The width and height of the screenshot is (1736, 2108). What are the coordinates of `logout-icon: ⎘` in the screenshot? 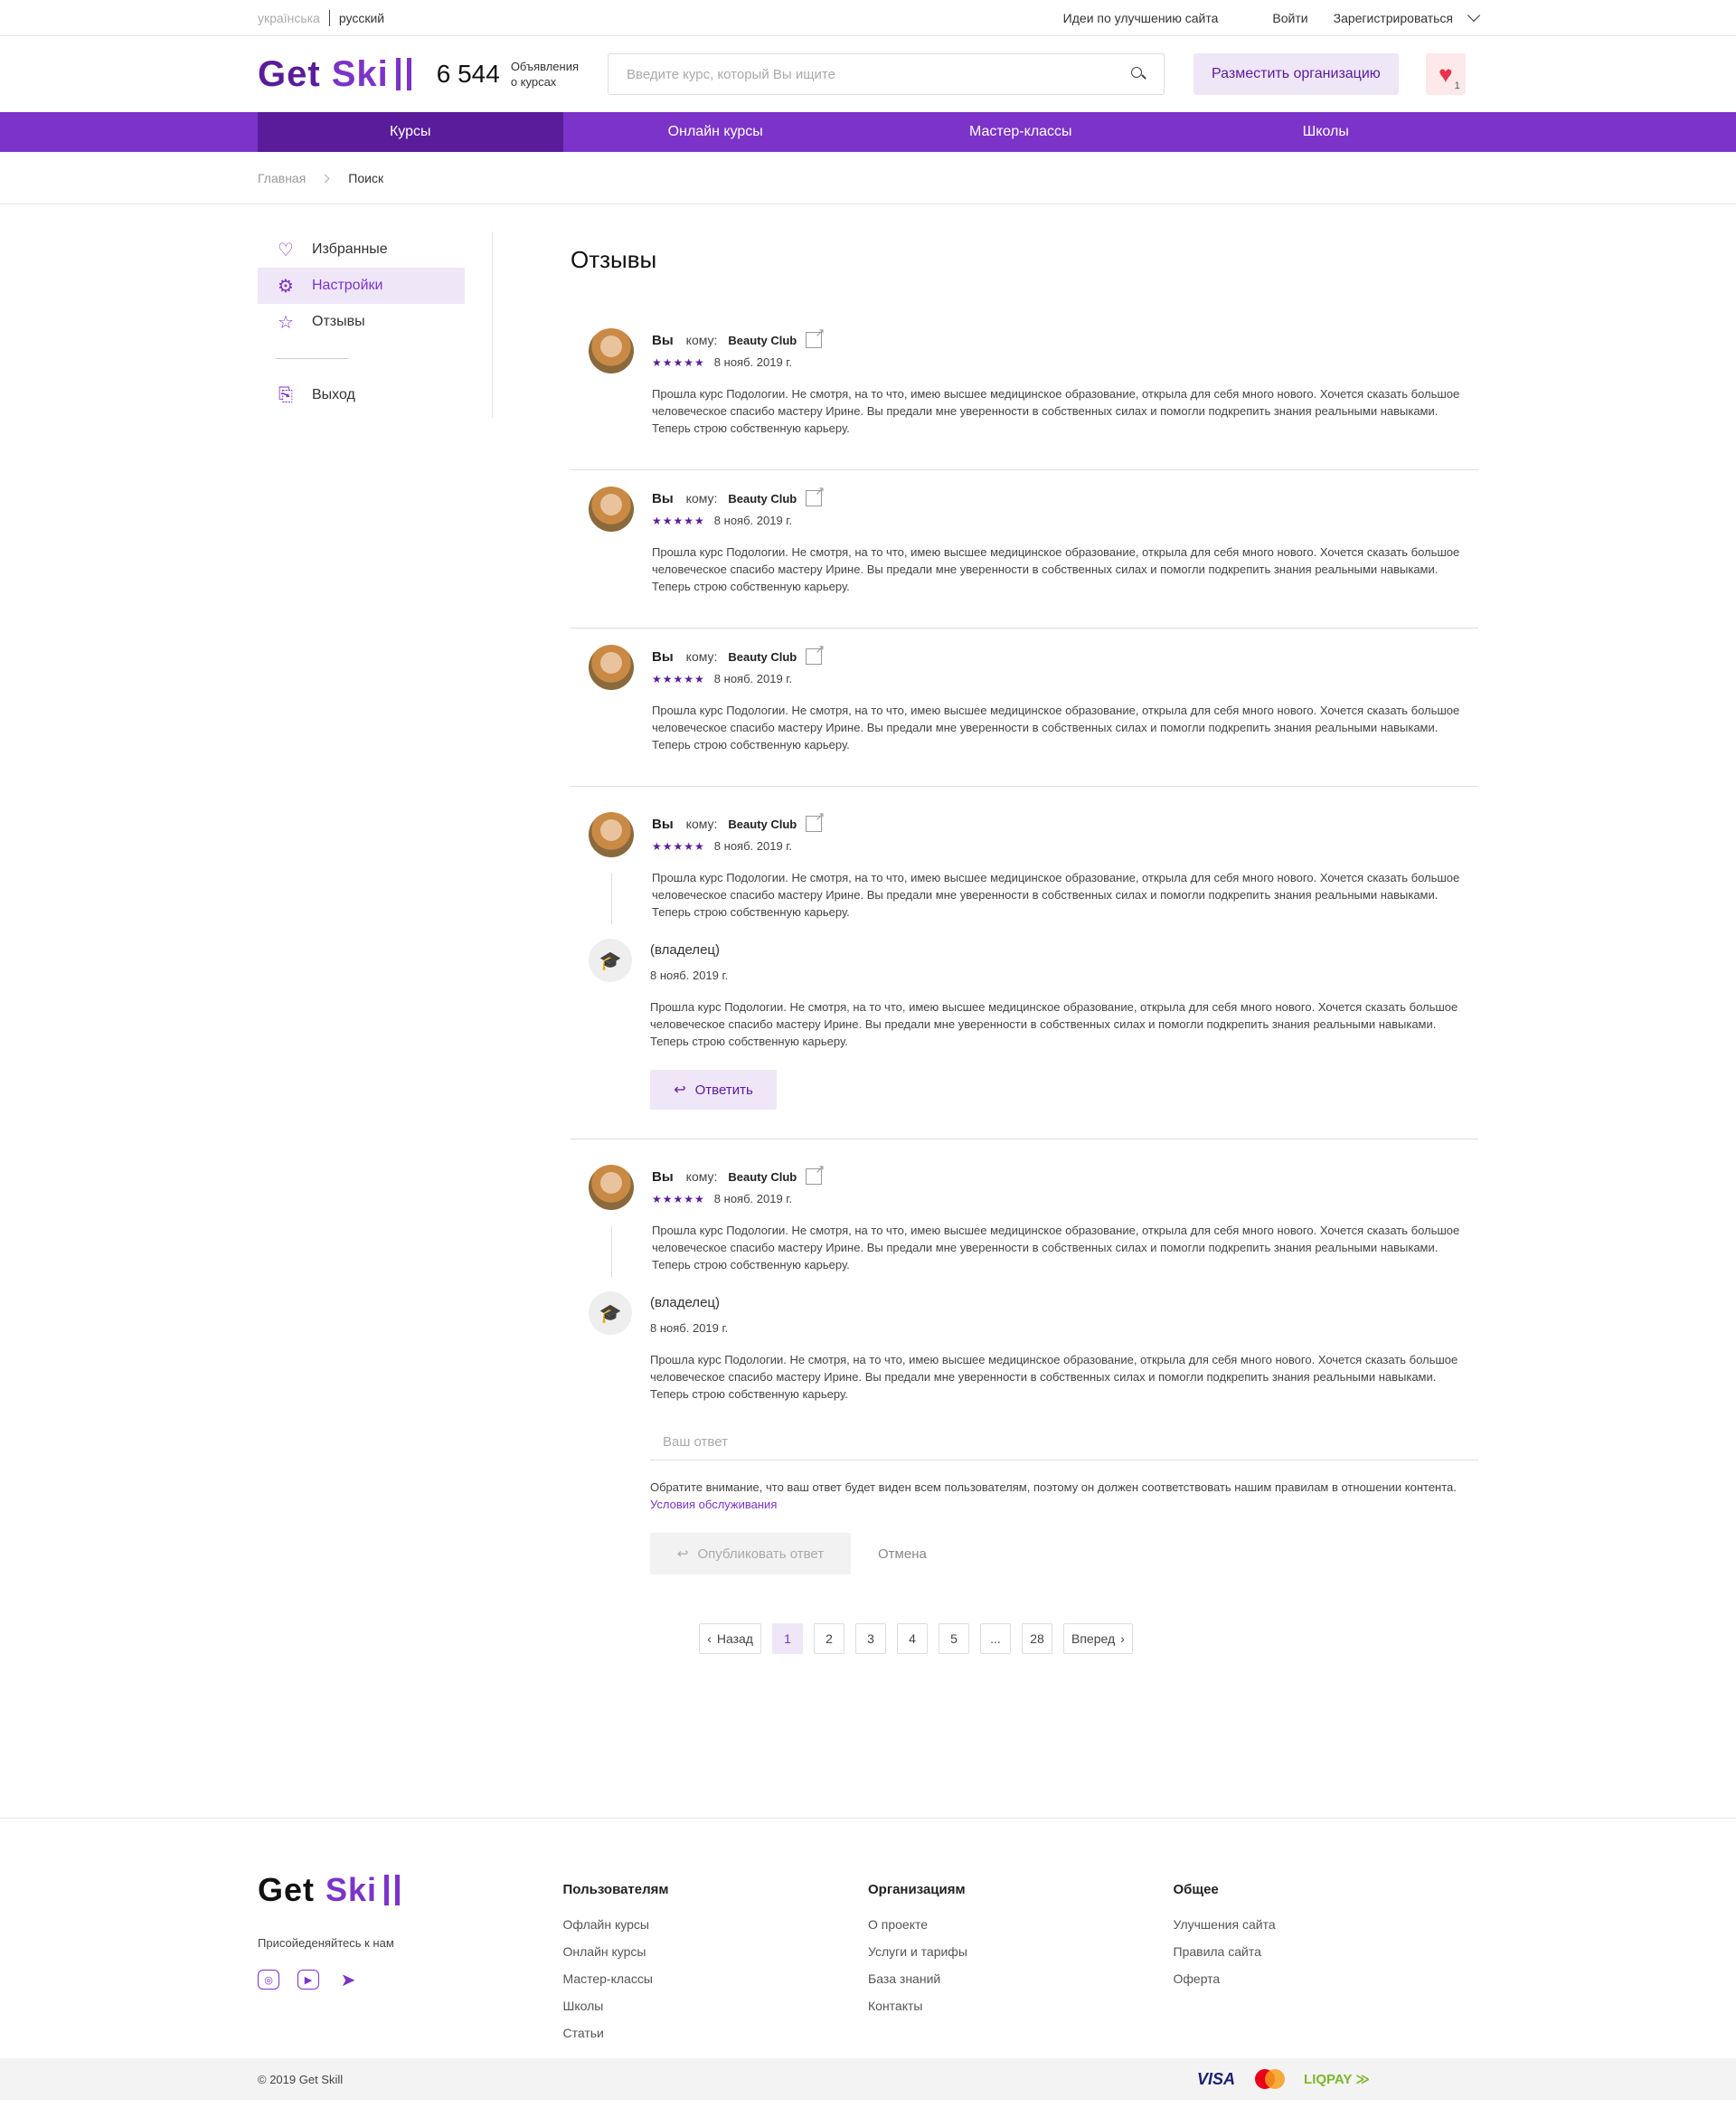 It's located at (285, 394).